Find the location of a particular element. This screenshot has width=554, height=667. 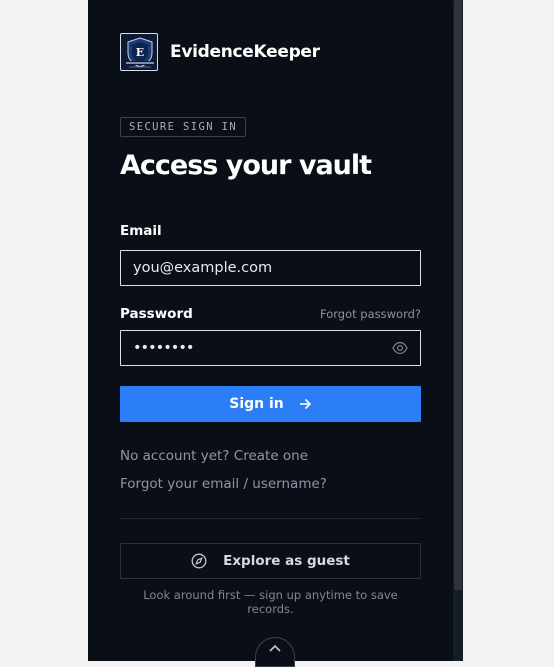

email-label: Email is located at coordinates (141, 231).